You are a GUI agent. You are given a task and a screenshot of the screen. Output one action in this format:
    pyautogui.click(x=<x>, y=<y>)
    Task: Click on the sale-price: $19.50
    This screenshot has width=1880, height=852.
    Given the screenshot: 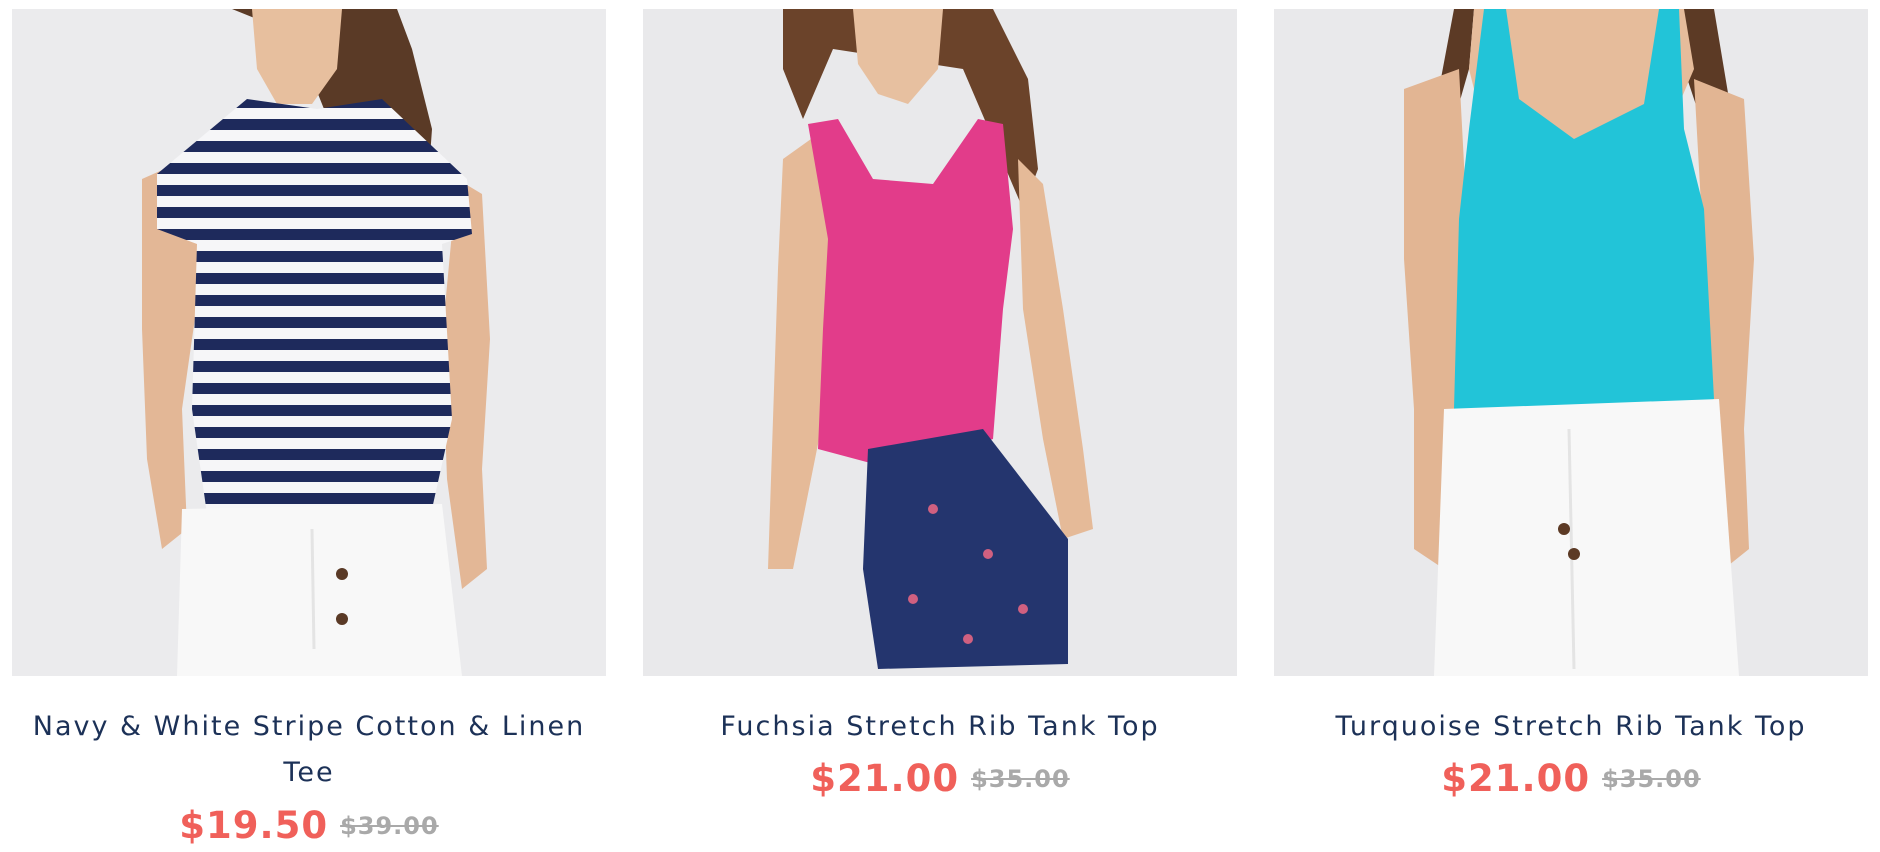 What is the action you would take?
    pyautogui.click(x=254, y=825)
    